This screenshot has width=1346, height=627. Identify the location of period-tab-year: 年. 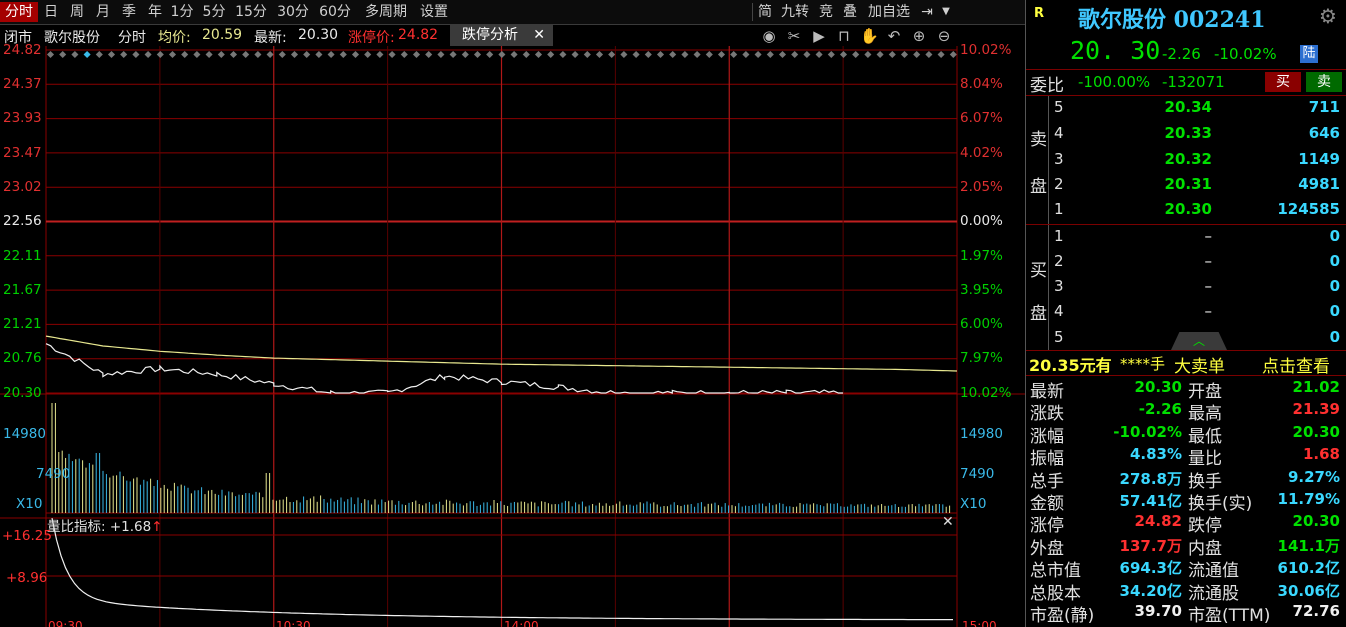
(155, 12).